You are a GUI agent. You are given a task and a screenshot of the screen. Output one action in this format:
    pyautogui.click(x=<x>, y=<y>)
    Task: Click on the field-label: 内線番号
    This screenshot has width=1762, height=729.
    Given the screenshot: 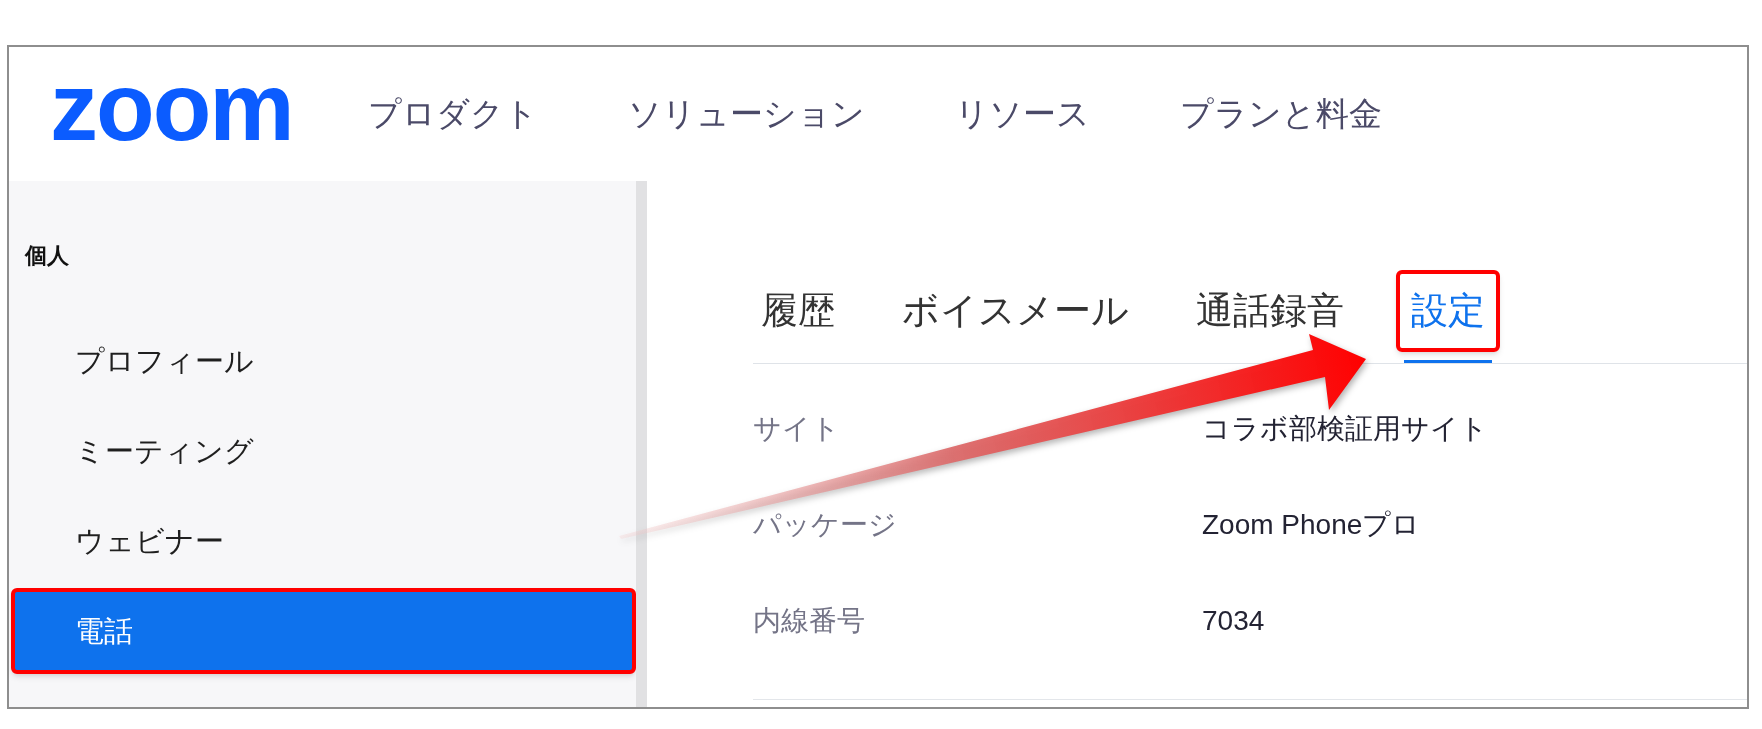 What is the action you would take?
    pyautogui.click(x=809, y=621)
    